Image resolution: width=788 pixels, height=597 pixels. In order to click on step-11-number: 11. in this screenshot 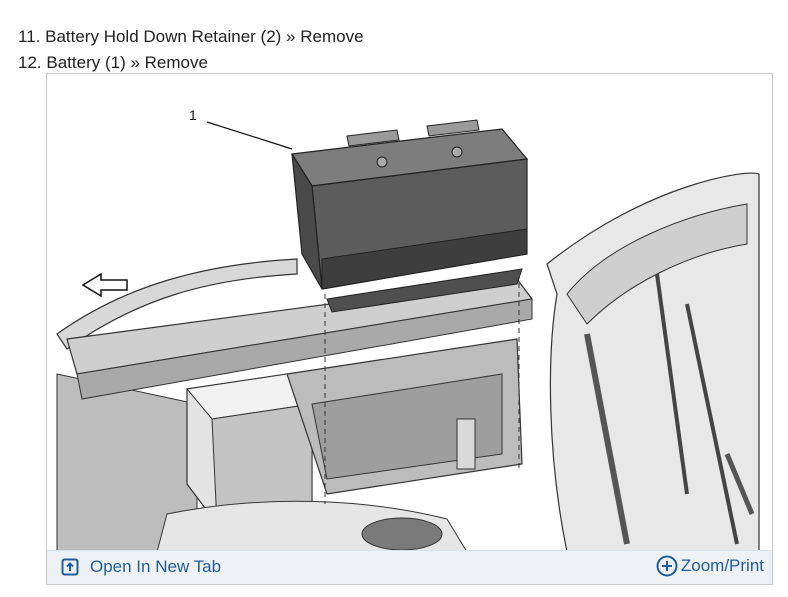, I will do `click(29, 36)`.